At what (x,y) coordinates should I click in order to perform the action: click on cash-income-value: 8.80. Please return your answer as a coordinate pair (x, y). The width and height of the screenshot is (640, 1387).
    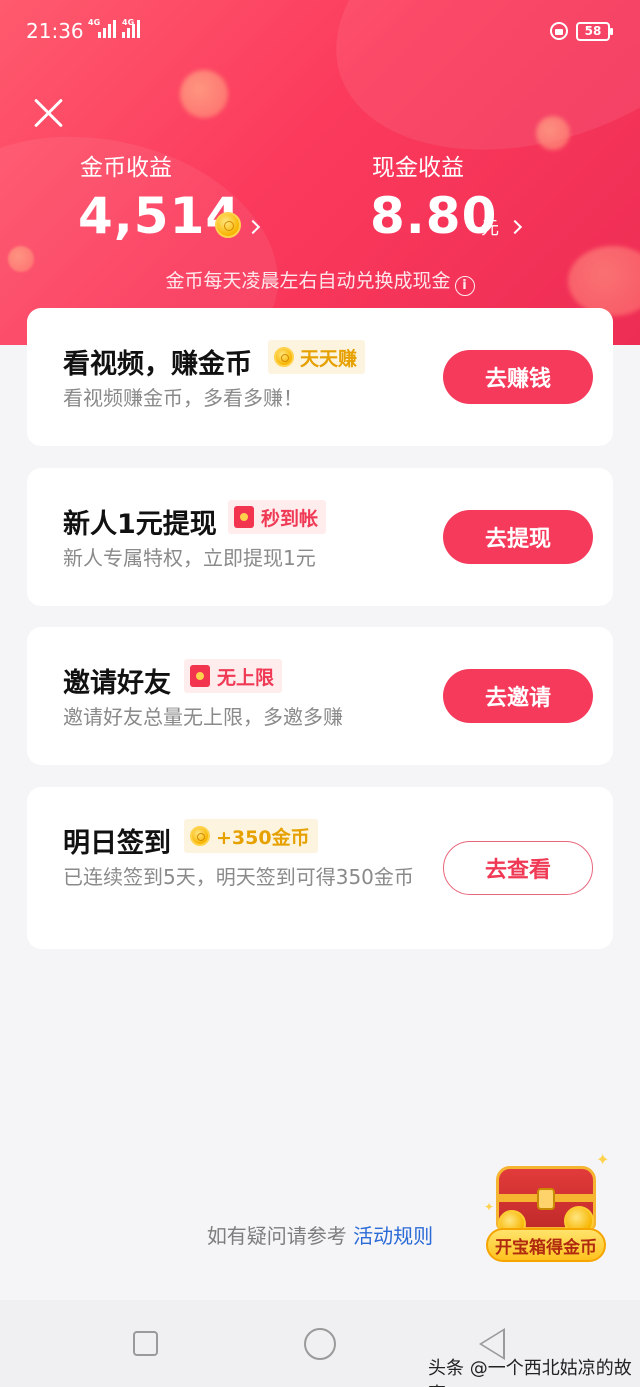
    Looking at the image, I should click on (433, 216).